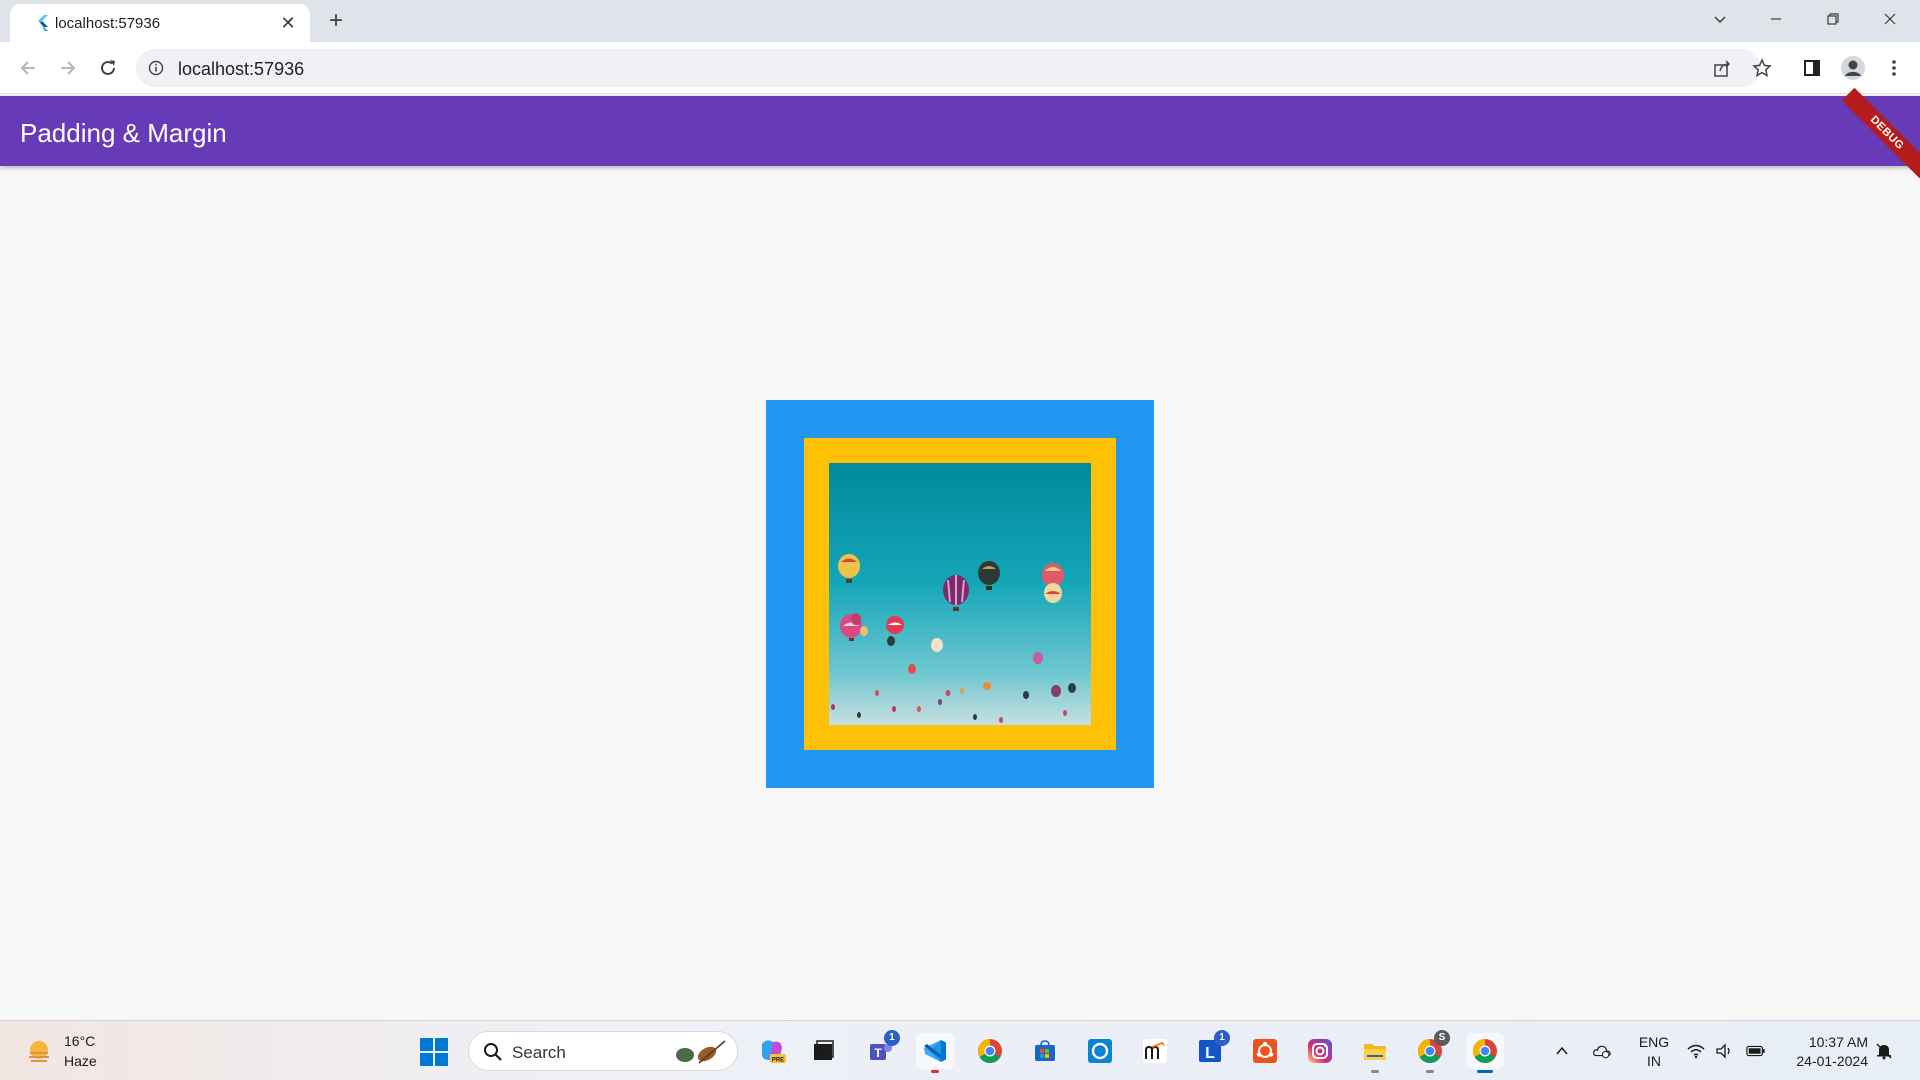 The height and width of the screenshot is (1080, 1920). What do you see at coordinates (1776, 19) in the screenshot?
I see `minimize-icon` at bounding box center [1776, 19].